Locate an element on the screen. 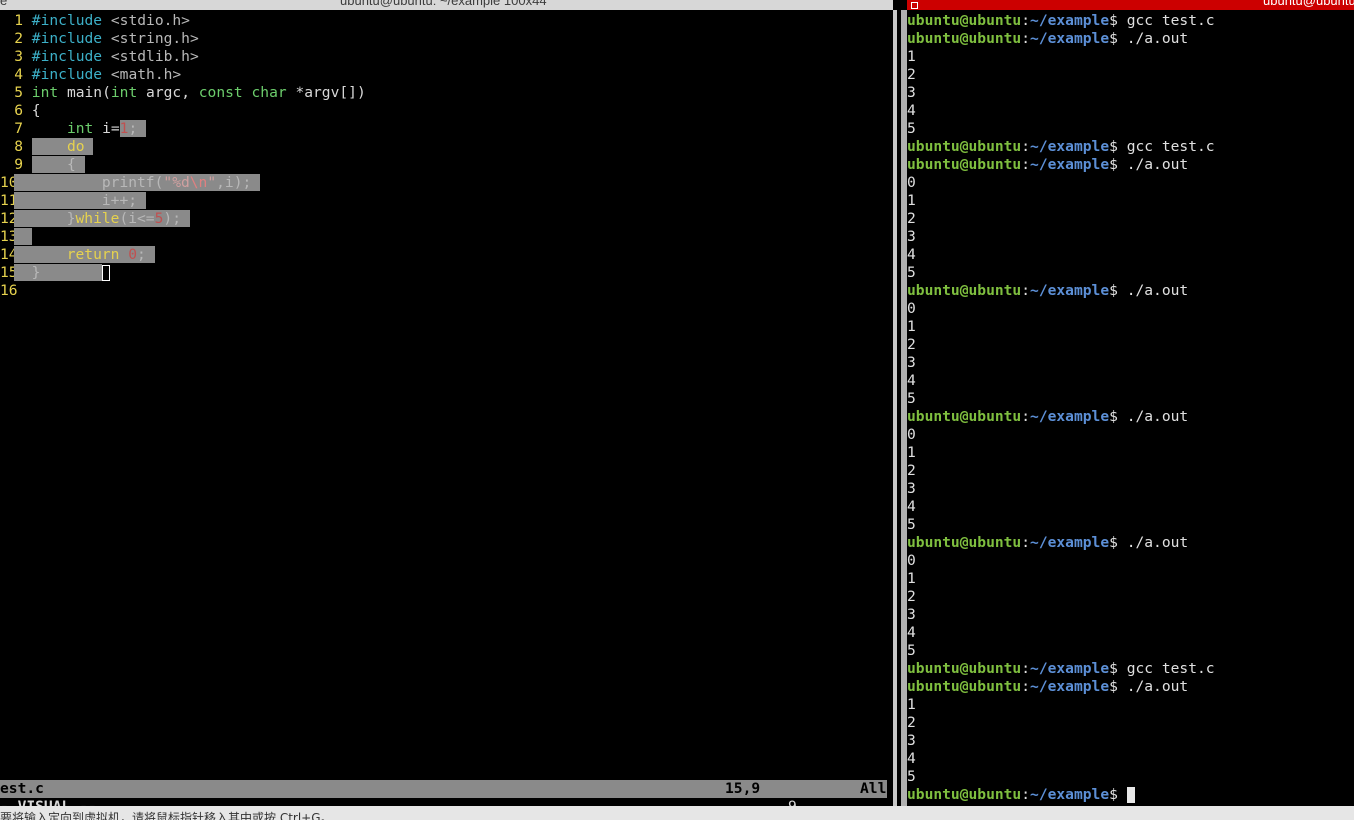 The image size is (1354, 820). code-line: 16 is located at coordinates (446, 291).